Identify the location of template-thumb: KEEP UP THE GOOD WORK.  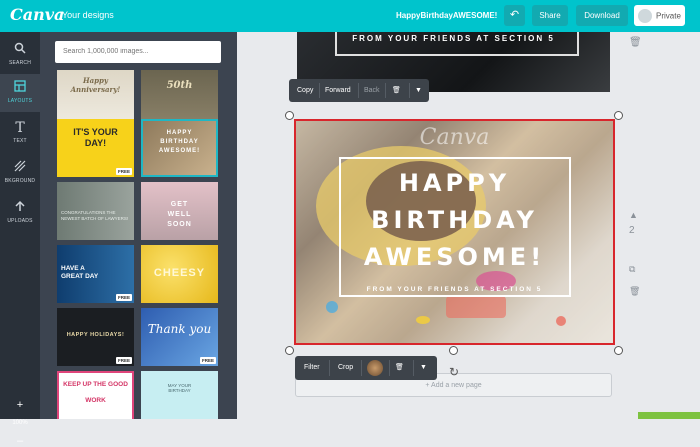
(95, 395).